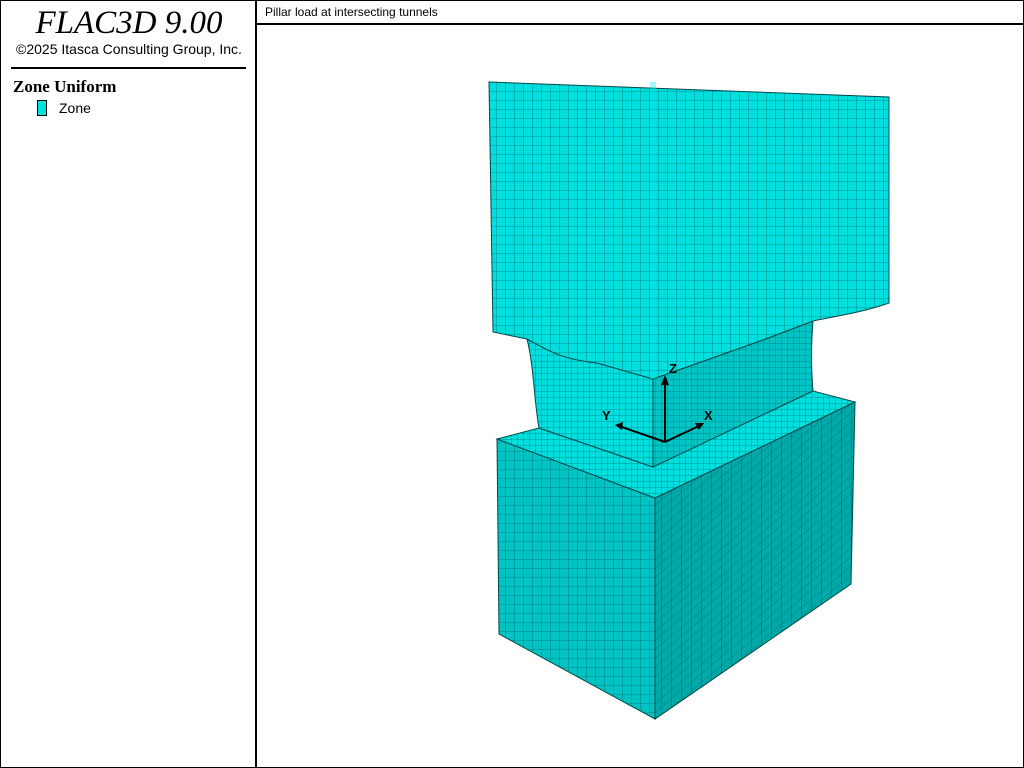  Describe the element at coordinates (640, 13) in the screenshot. I see `view-title-bar: Pillar load at intersecting tunnels` at that location.